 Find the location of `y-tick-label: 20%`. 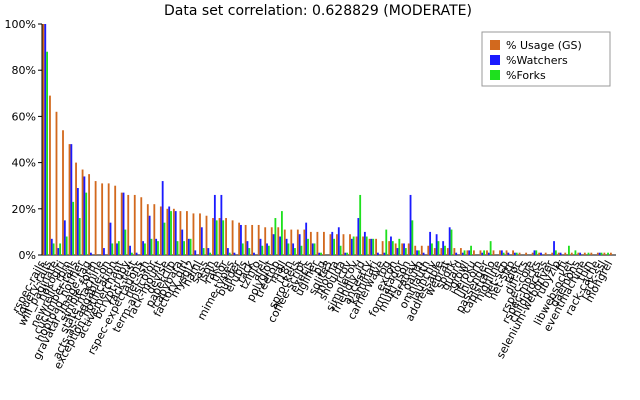

y-tick-label: 20% is located at coordinates (24, 209).